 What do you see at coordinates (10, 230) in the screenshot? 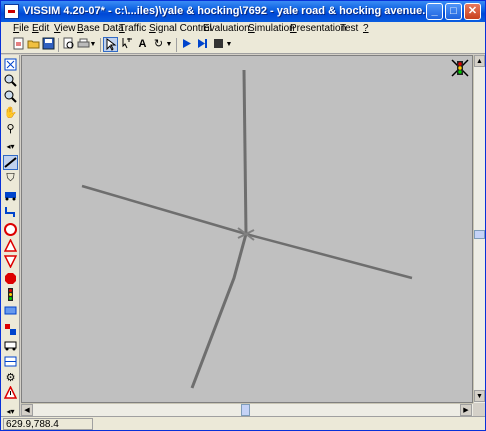
I see `speed-limit-icon` at bounding box center [10, 230].